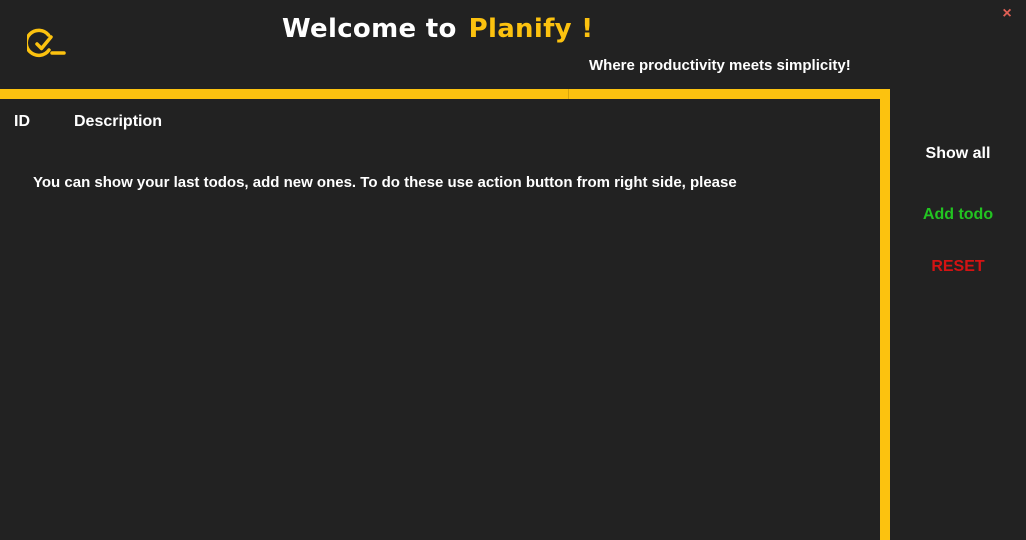  What do you see at coordinates (369, 29) in the screenshot?
I see `title-prefix: Welcome to` at bounding box center [369, 29].